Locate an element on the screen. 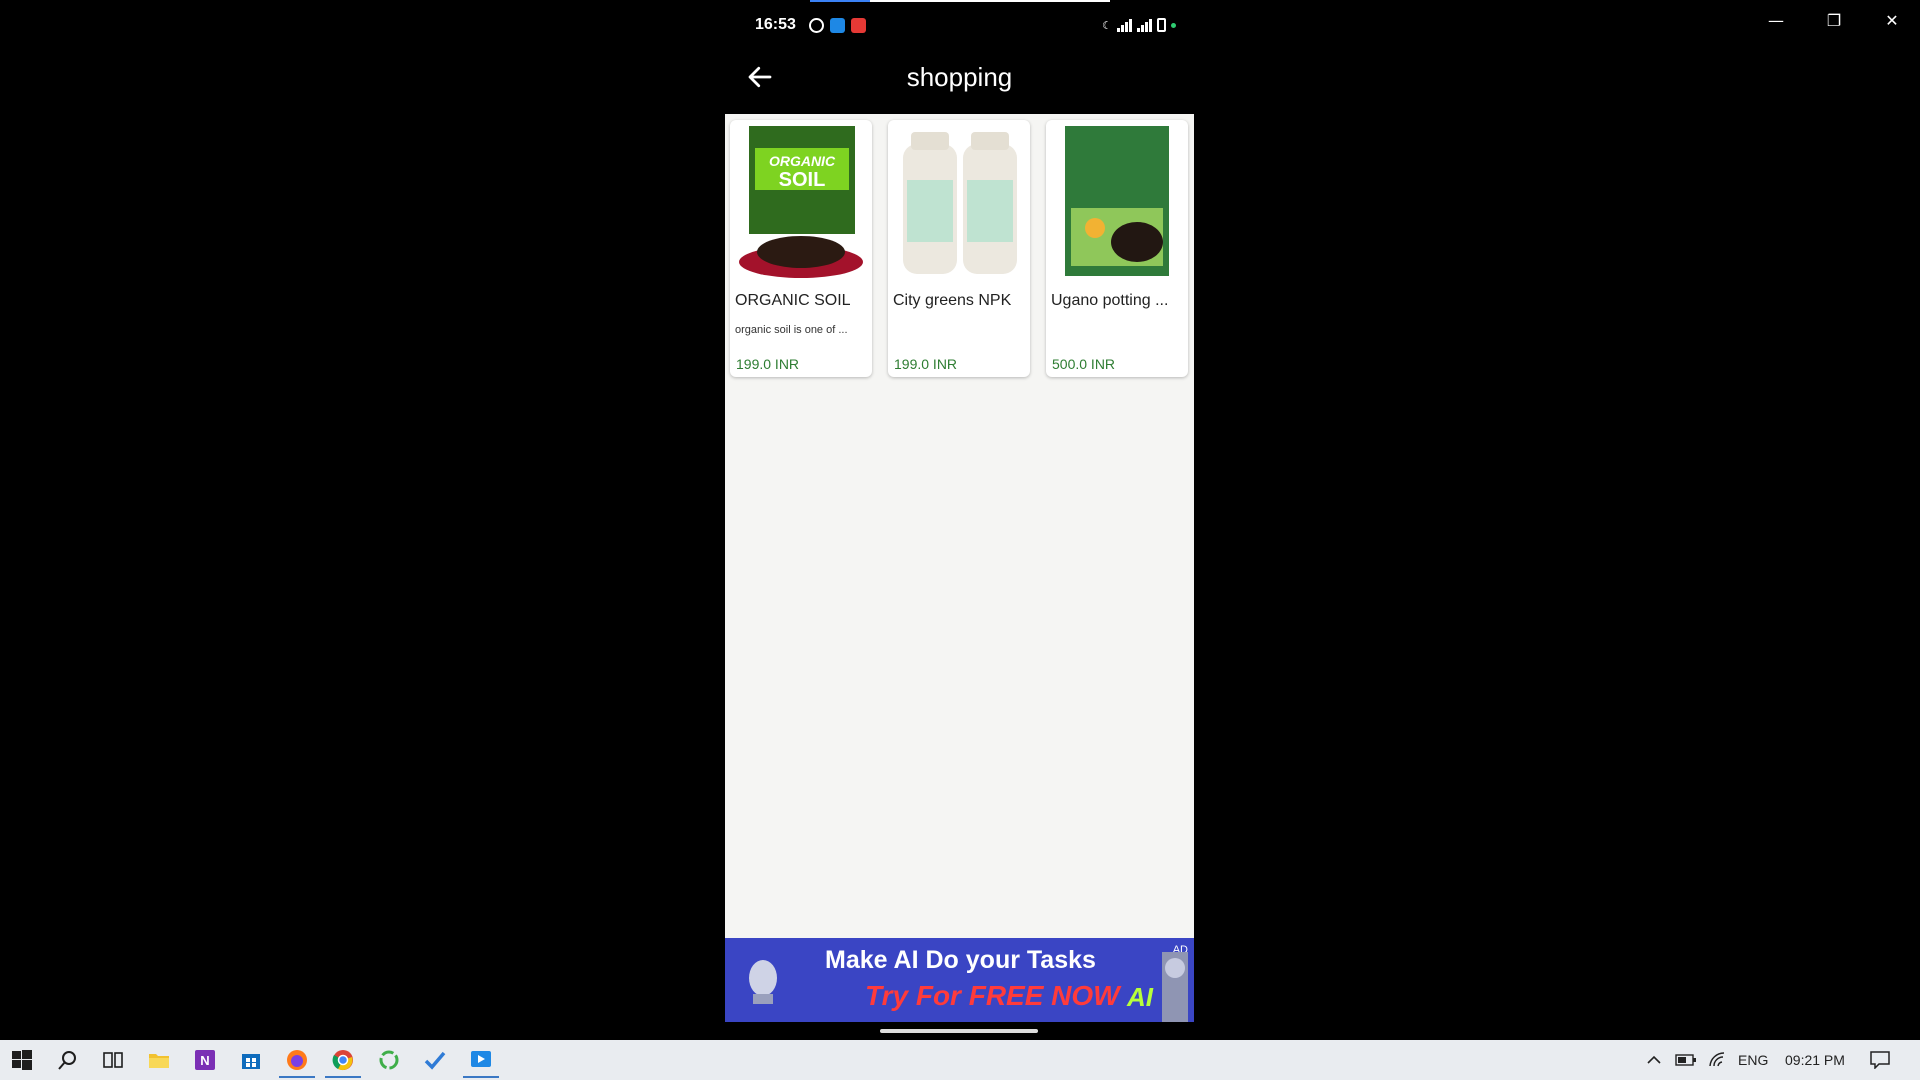 This screenshot has height=1080, width=1920. battery-icon is located at coordinates (1161, 25).